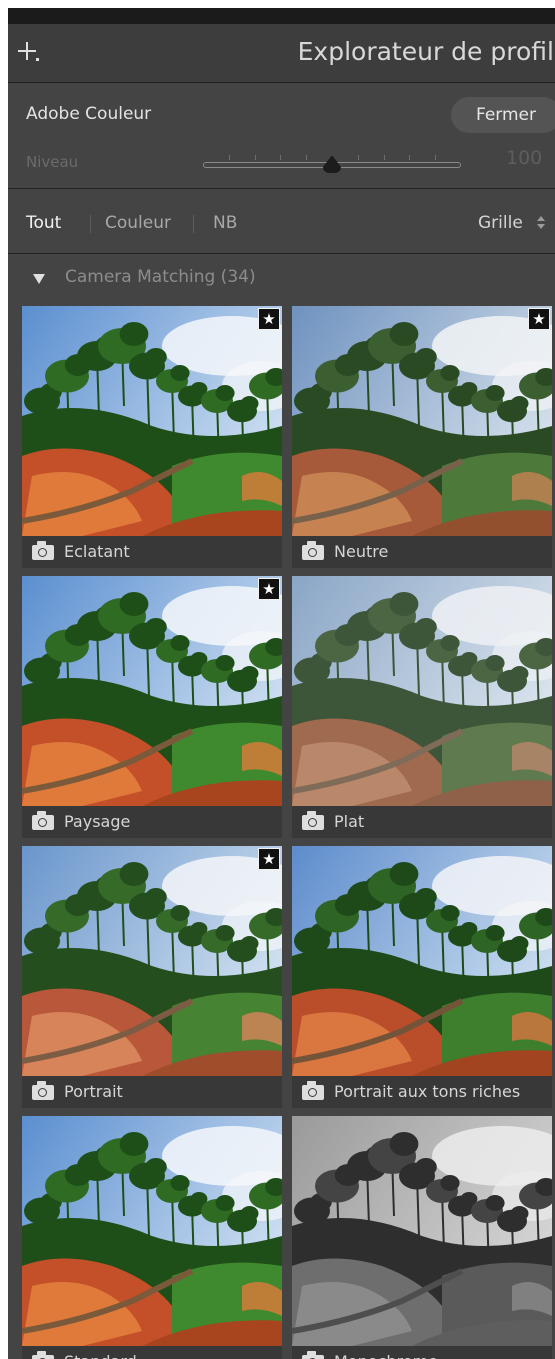  Describe the element at coordinates (138, 223) in the screenshot. I see `filter-tab-couleur: Couleur` at that location.